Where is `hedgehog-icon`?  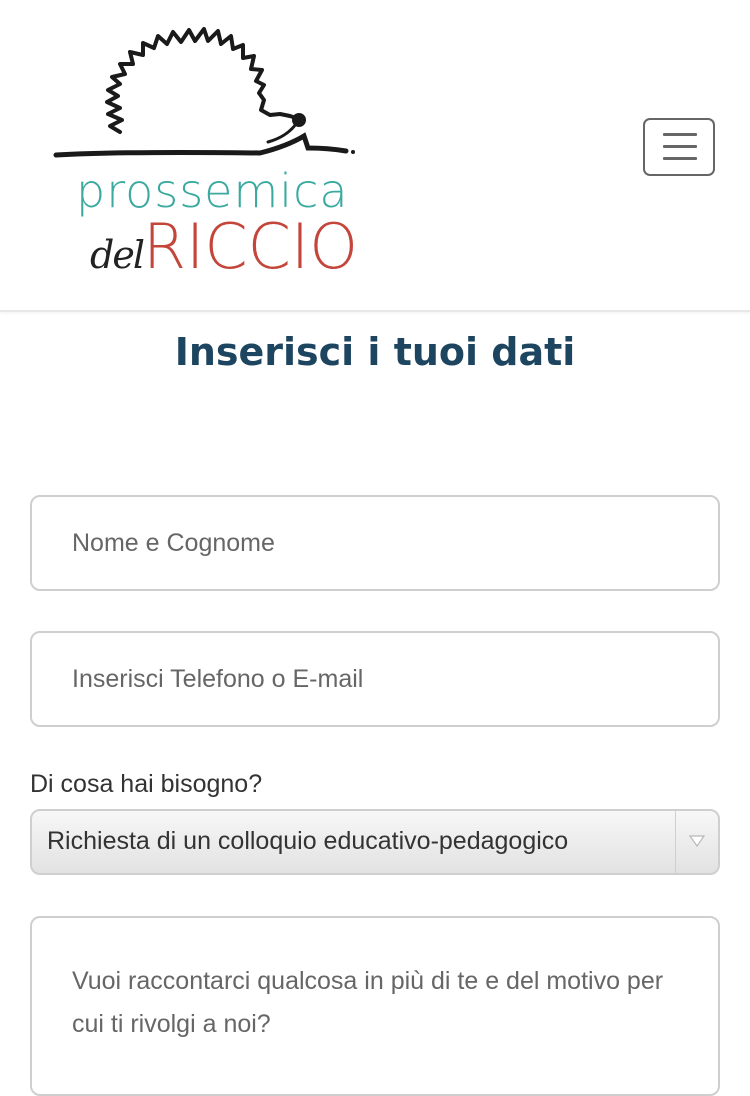 hedgehog-icon is located at coordinates (204, 92).